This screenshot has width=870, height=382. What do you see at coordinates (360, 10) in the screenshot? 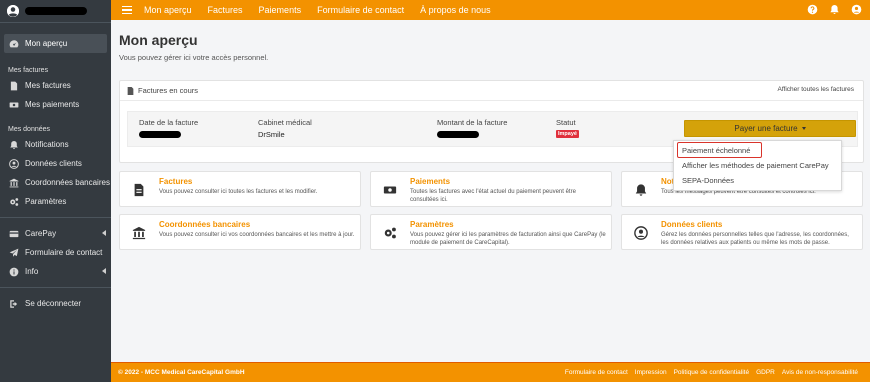
I see `nav-contact-form: Formulaire de contact` at bounding box center [360, 10].